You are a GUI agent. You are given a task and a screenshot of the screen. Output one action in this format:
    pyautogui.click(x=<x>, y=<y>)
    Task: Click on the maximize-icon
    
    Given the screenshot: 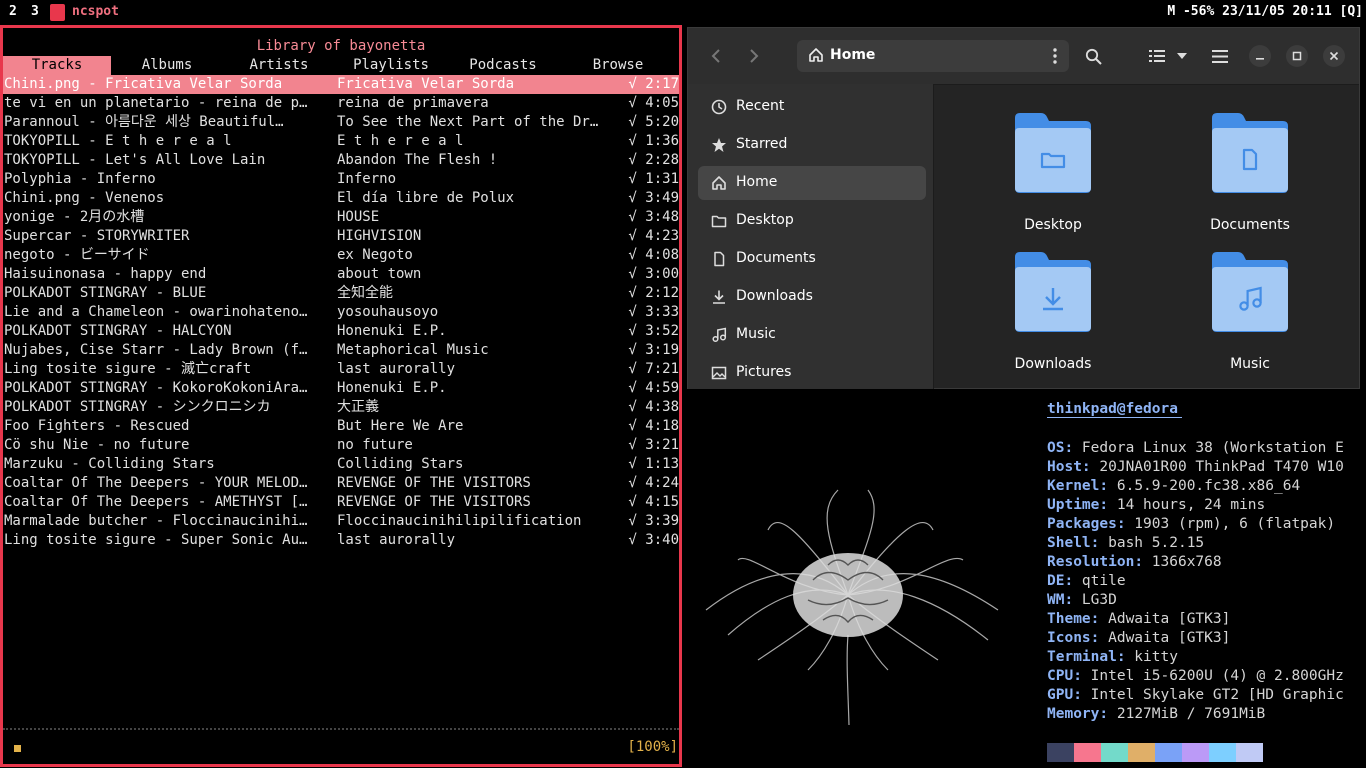 What is the action you would take?
    pyautogui.click(x=1297, y=56)
    